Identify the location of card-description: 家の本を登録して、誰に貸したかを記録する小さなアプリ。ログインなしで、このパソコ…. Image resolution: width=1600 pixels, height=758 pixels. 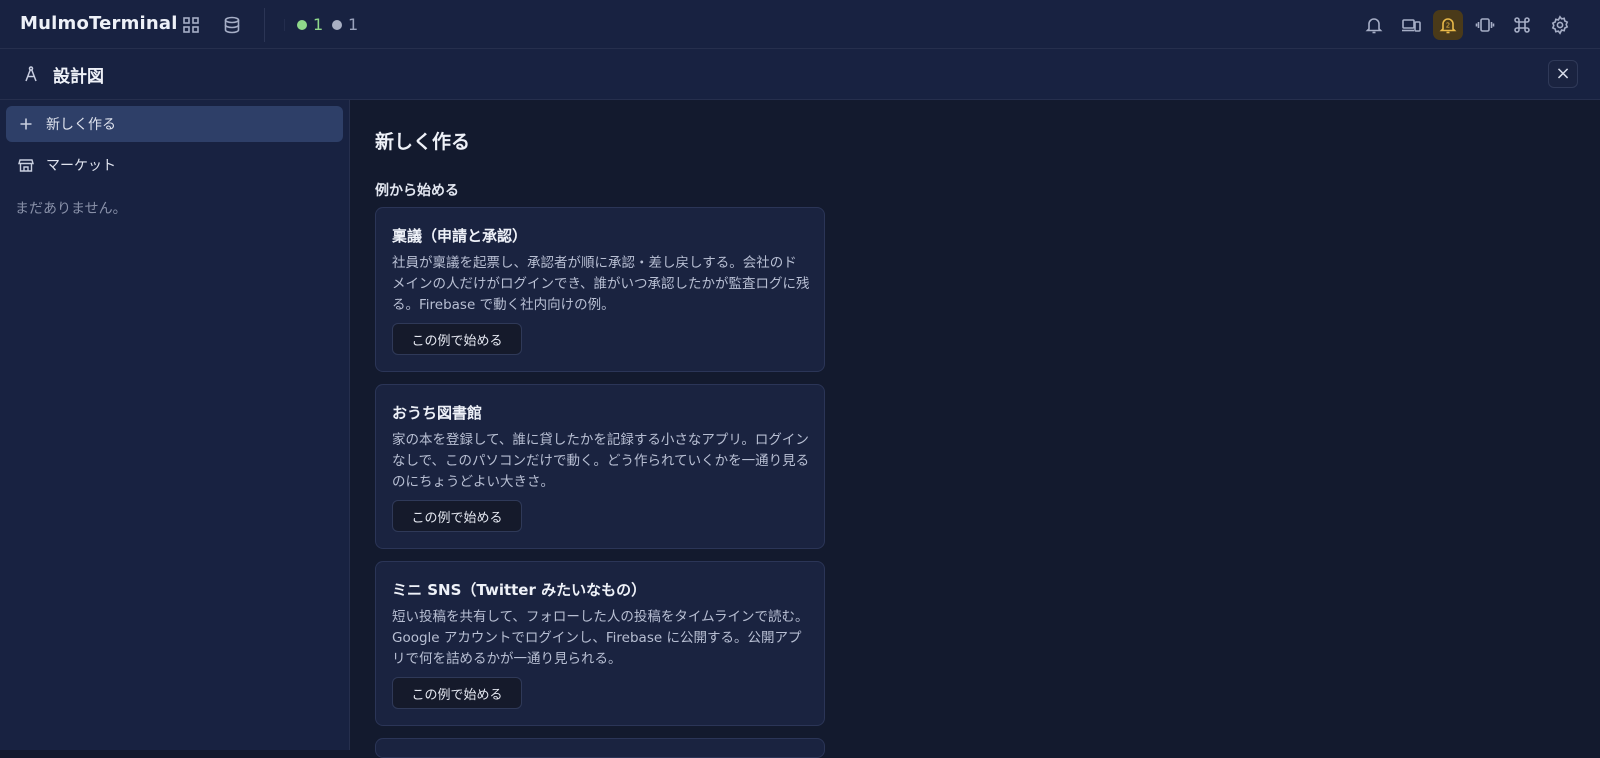
(601, 461).